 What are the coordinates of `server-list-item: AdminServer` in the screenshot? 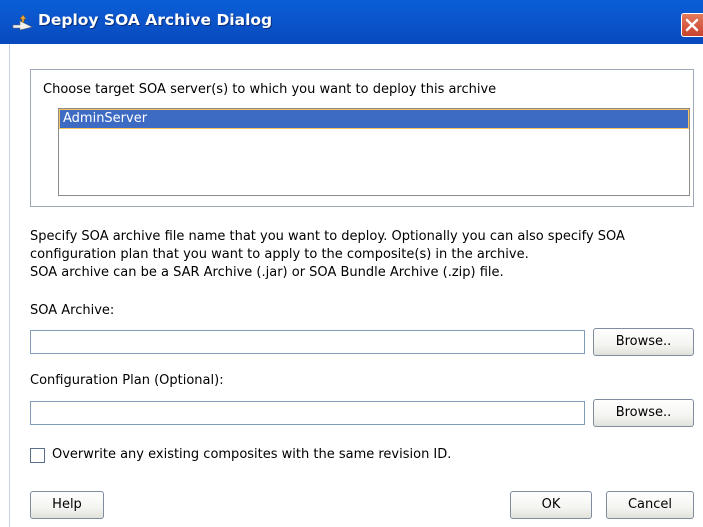 It's located at (374, 119).